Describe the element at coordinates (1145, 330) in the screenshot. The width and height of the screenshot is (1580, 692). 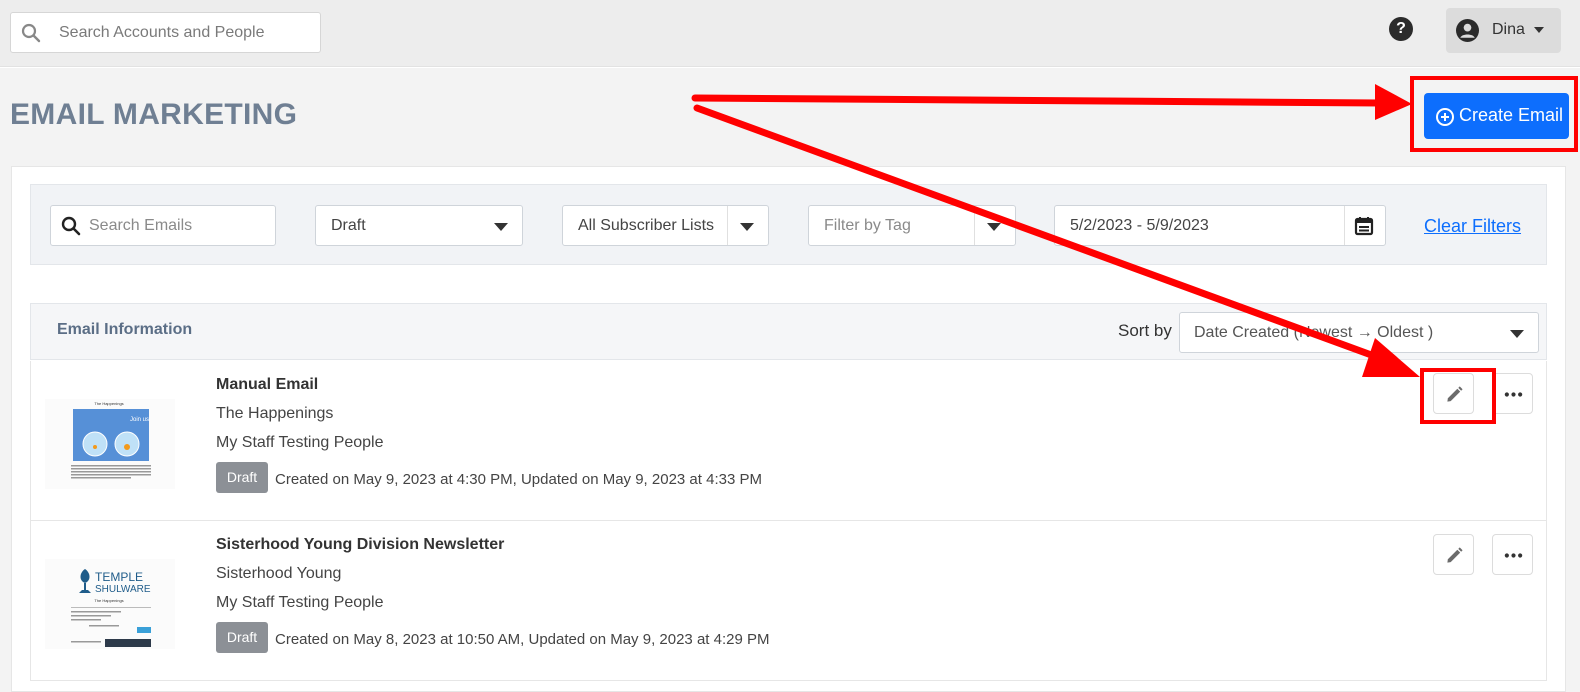
I see `sort-label: Sort by` at that location.